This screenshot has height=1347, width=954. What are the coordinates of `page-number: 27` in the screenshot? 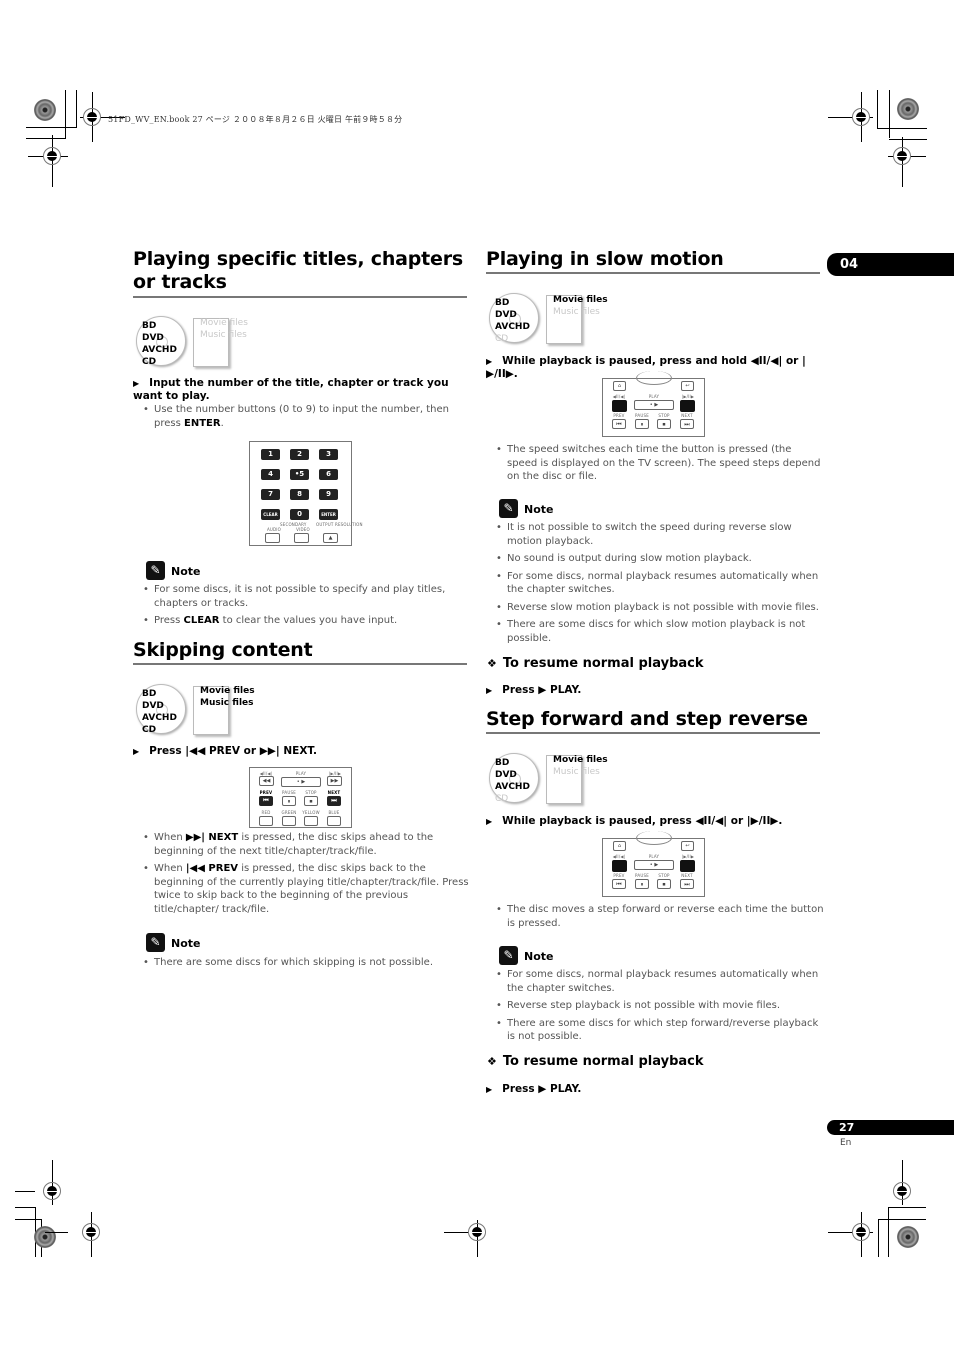 It's located at (890, 1127).